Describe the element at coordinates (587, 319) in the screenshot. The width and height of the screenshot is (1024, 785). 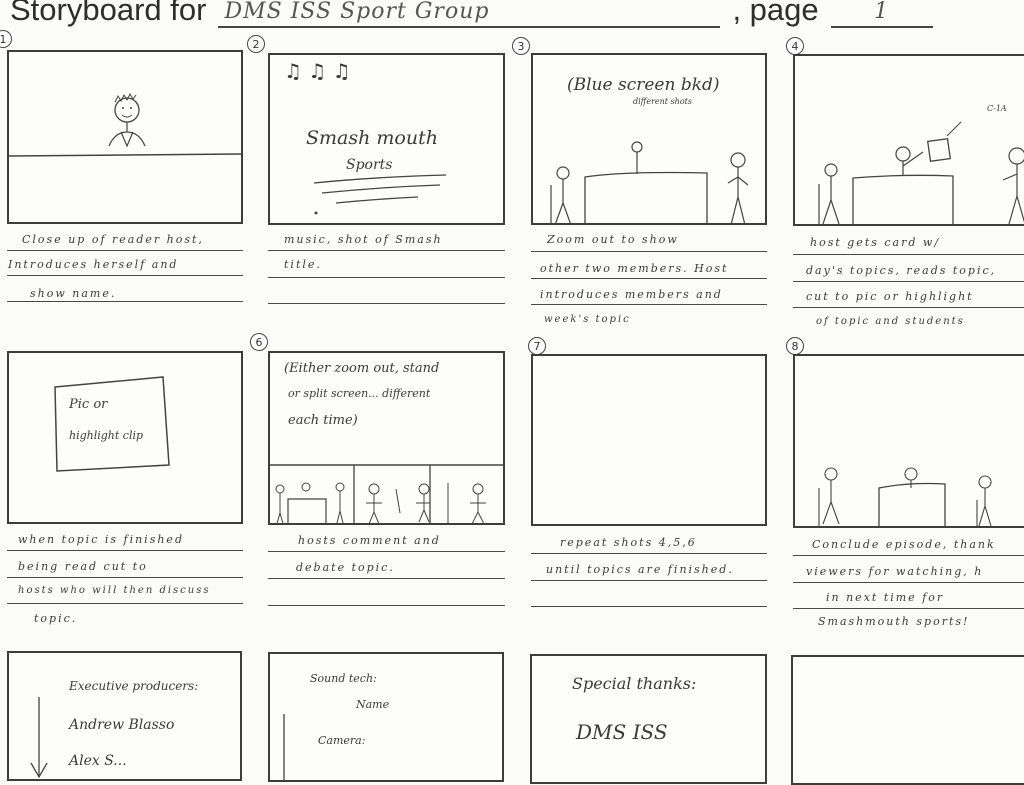
I see `panel-3-caption-4: week's topic` at that location.